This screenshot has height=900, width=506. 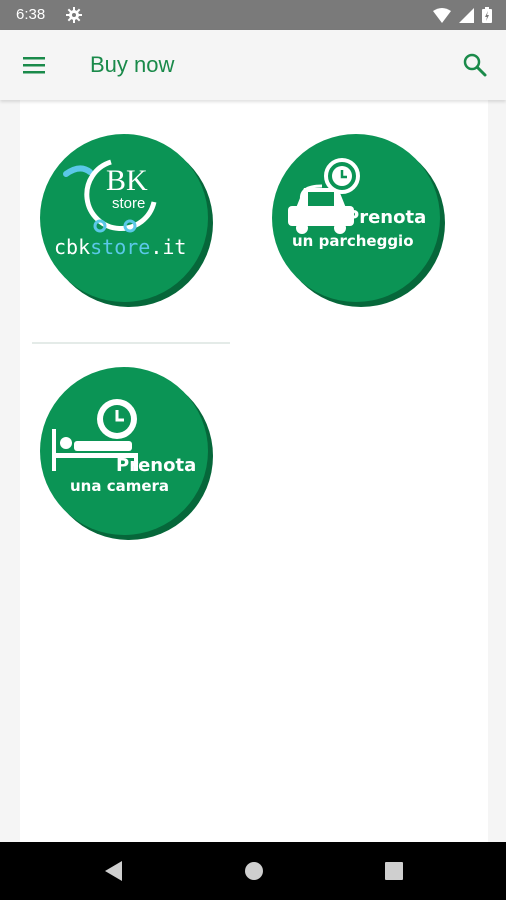 I want to click on url-part-2: store, so click(x=120, y=247).